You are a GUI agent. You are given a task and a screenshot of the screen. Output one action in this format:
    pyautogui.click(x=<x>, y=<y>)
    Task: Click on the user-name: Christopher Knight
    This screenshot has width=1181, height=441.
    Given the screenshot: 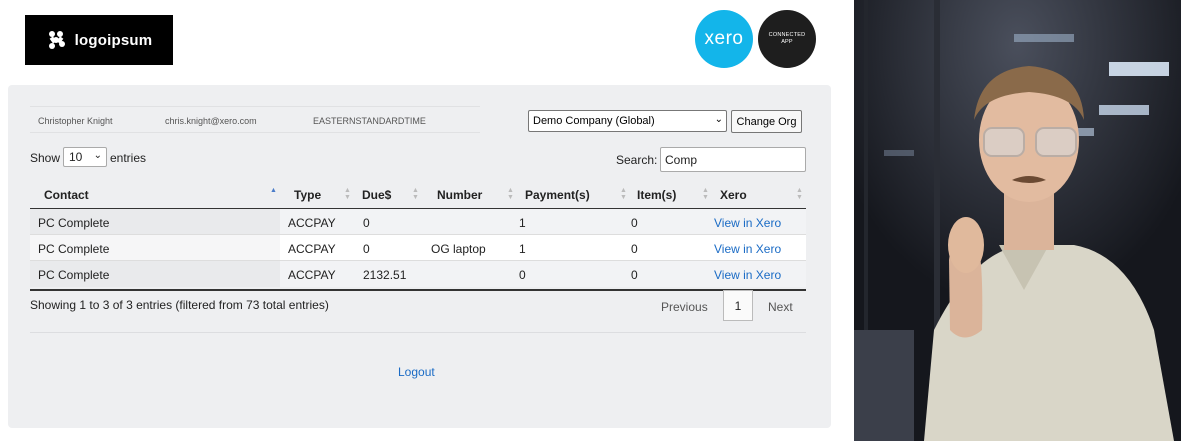 What is the action you would take?
    pyautogui.click(x=75, y=121)
    